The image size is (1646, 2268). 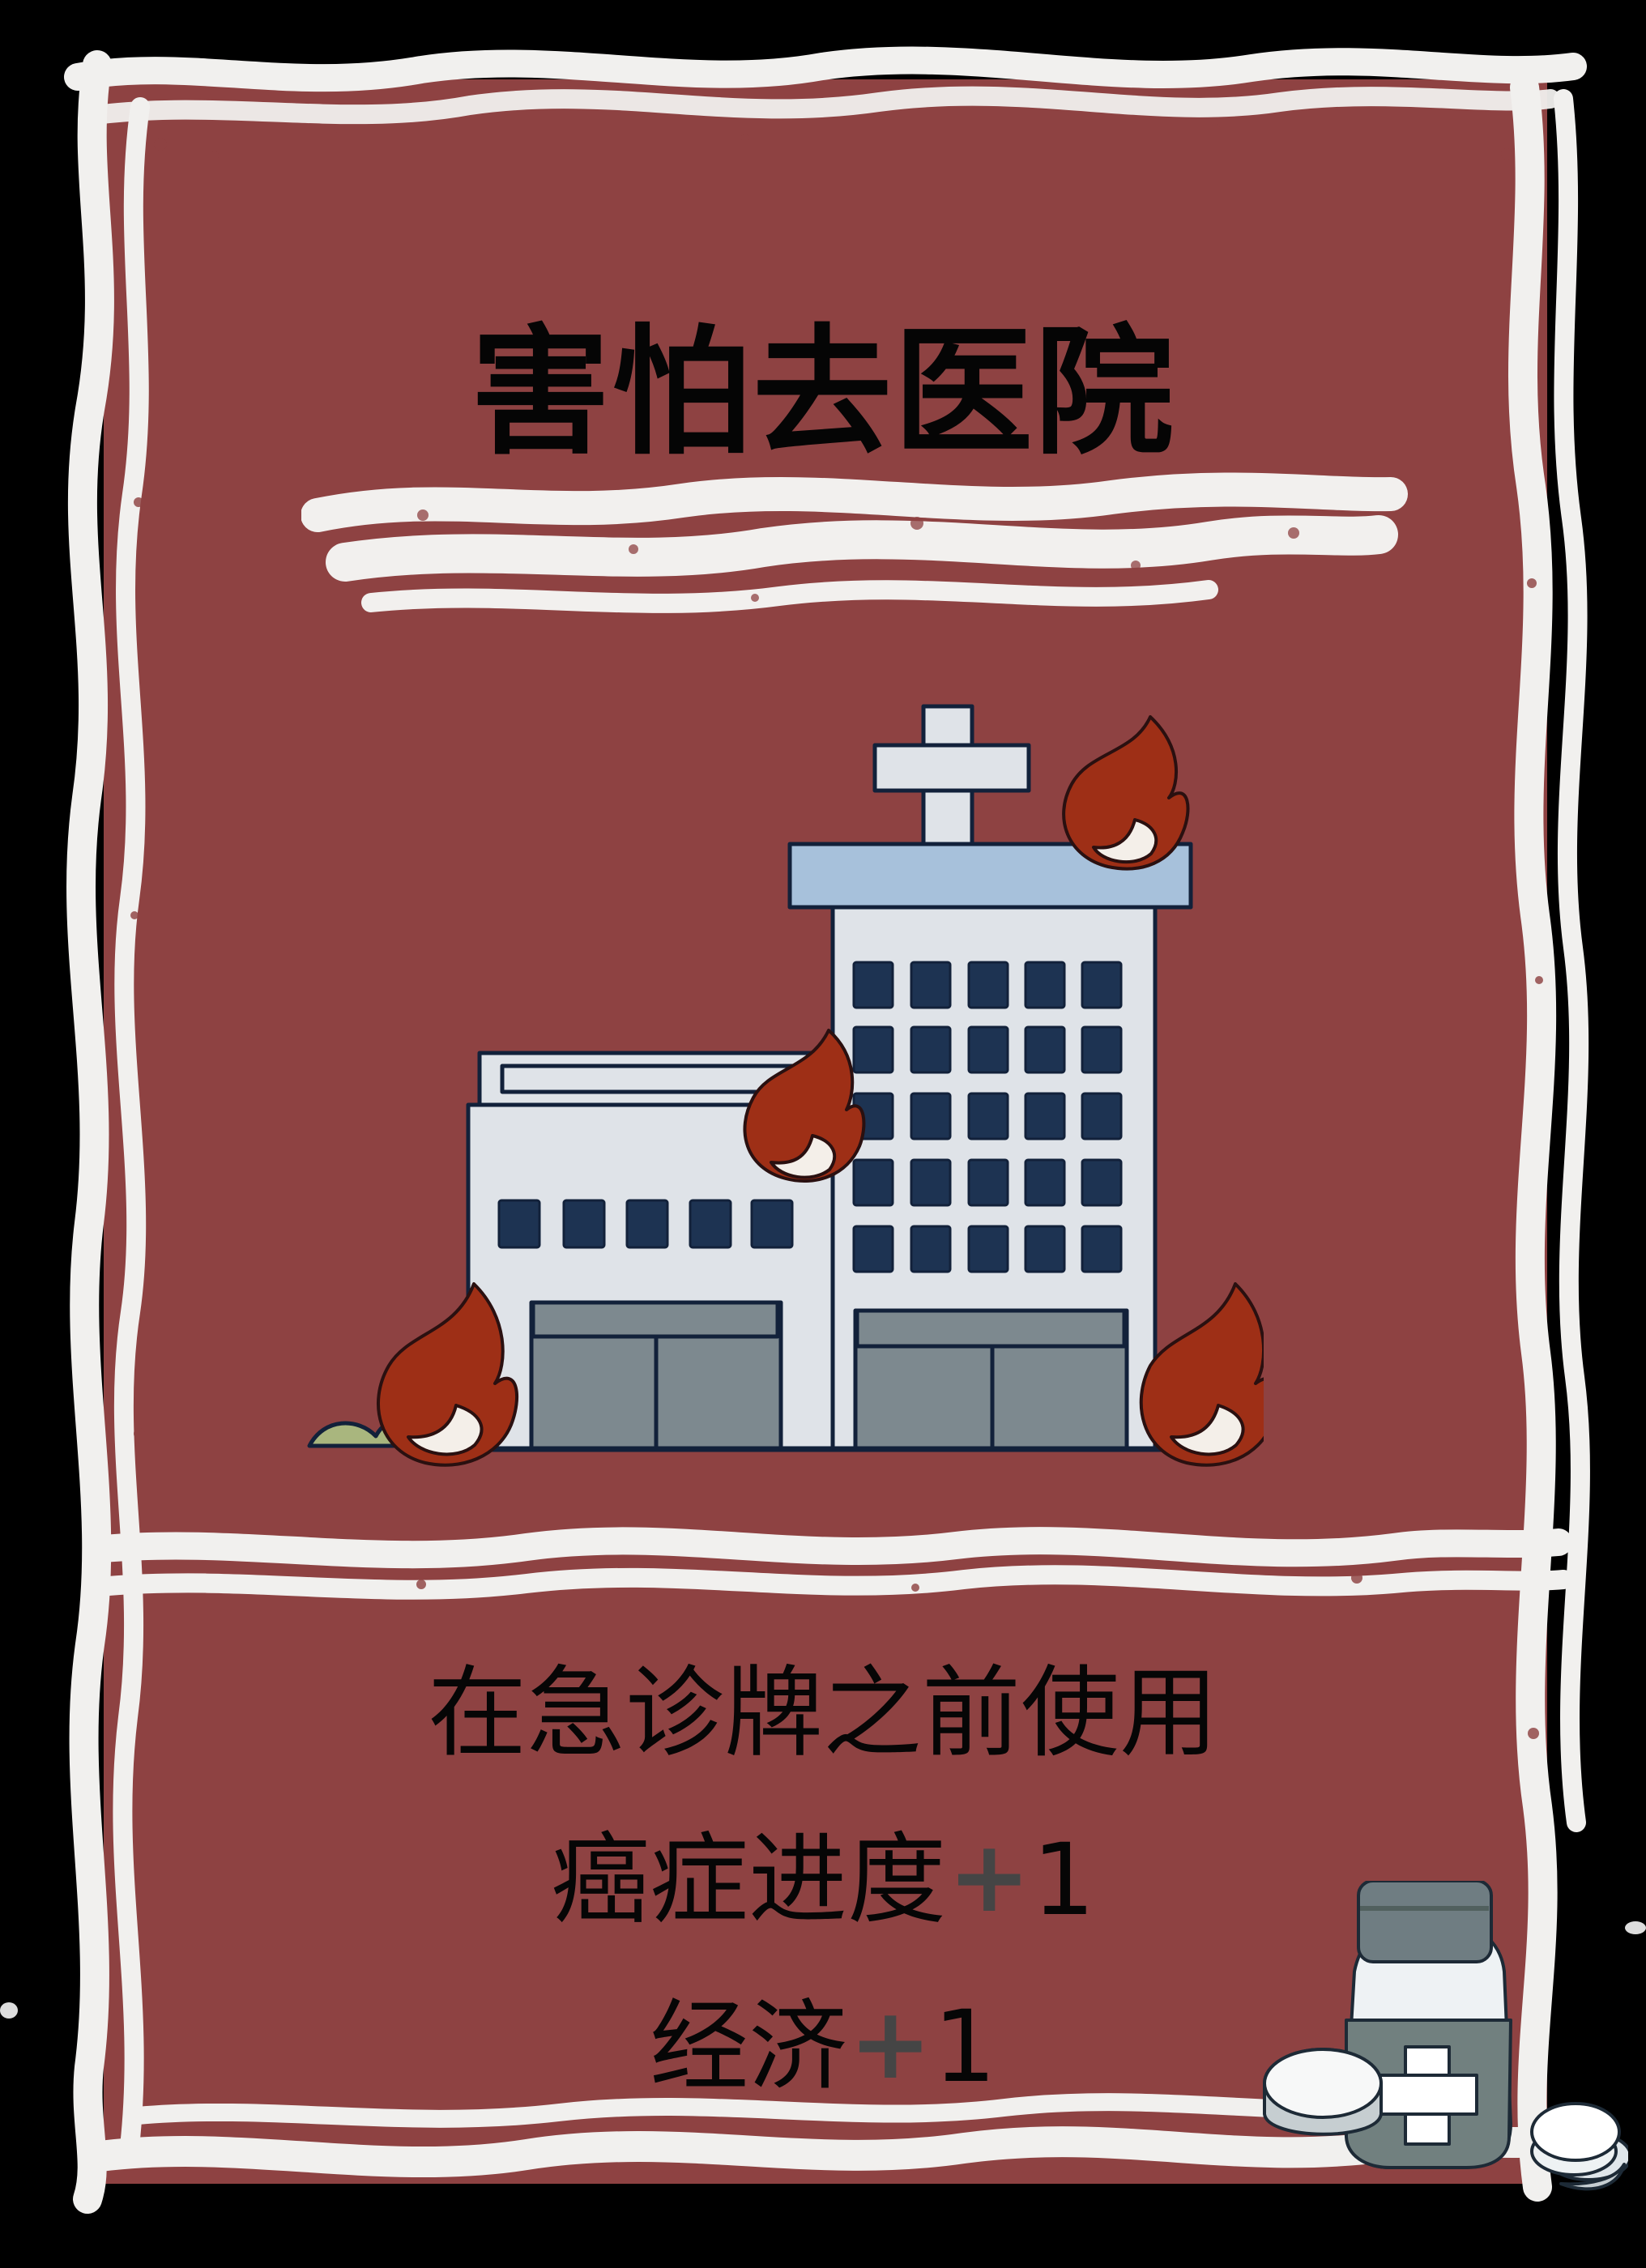 I want to click on title-brush-underline, so click(x=854, y=542).